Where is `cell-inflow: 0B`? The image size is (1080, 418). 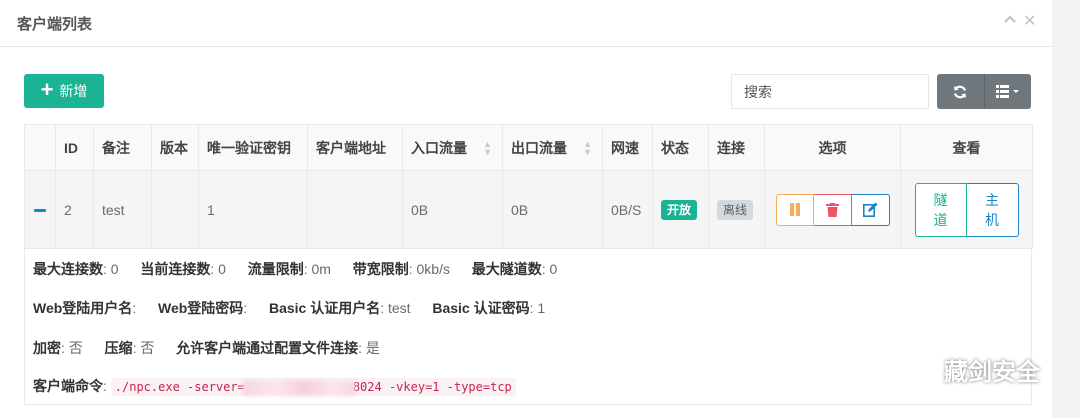 cell-inflow: 0B is located at coordinates (452, 209).